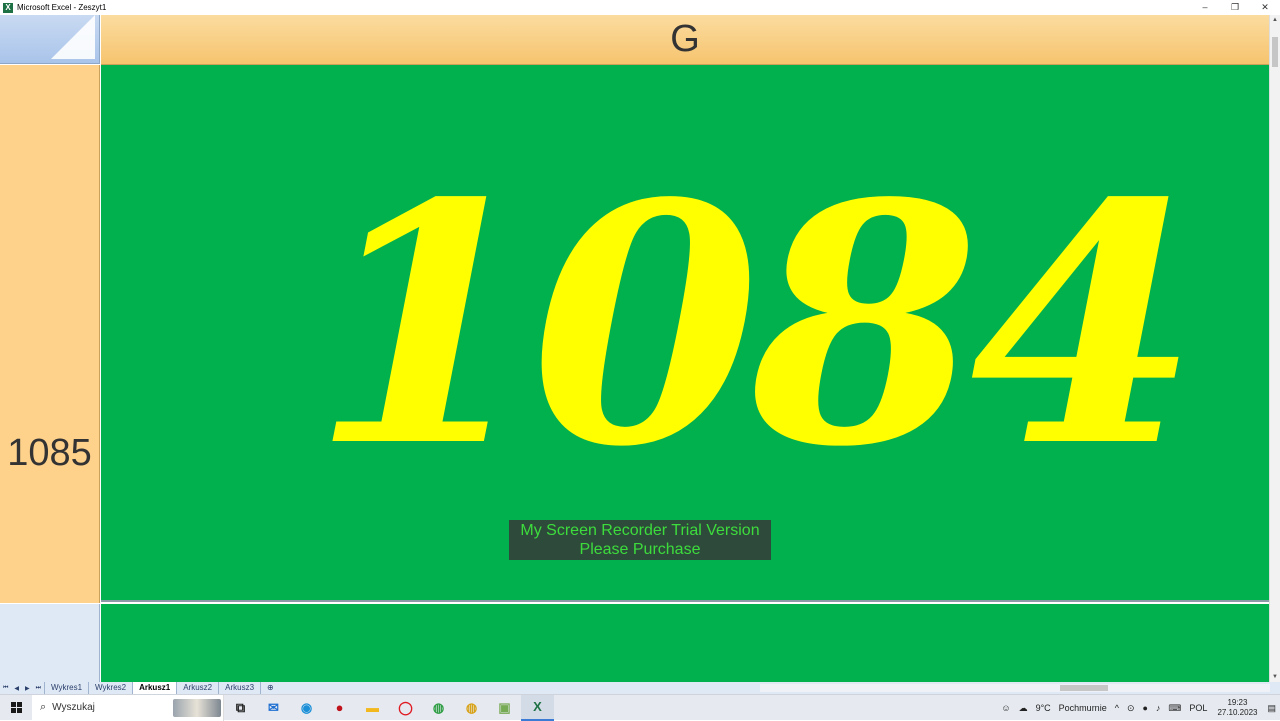  Describe the element at coordinates (8, 7) in the screenshot. I see `excel-app-icon: X` at that location.